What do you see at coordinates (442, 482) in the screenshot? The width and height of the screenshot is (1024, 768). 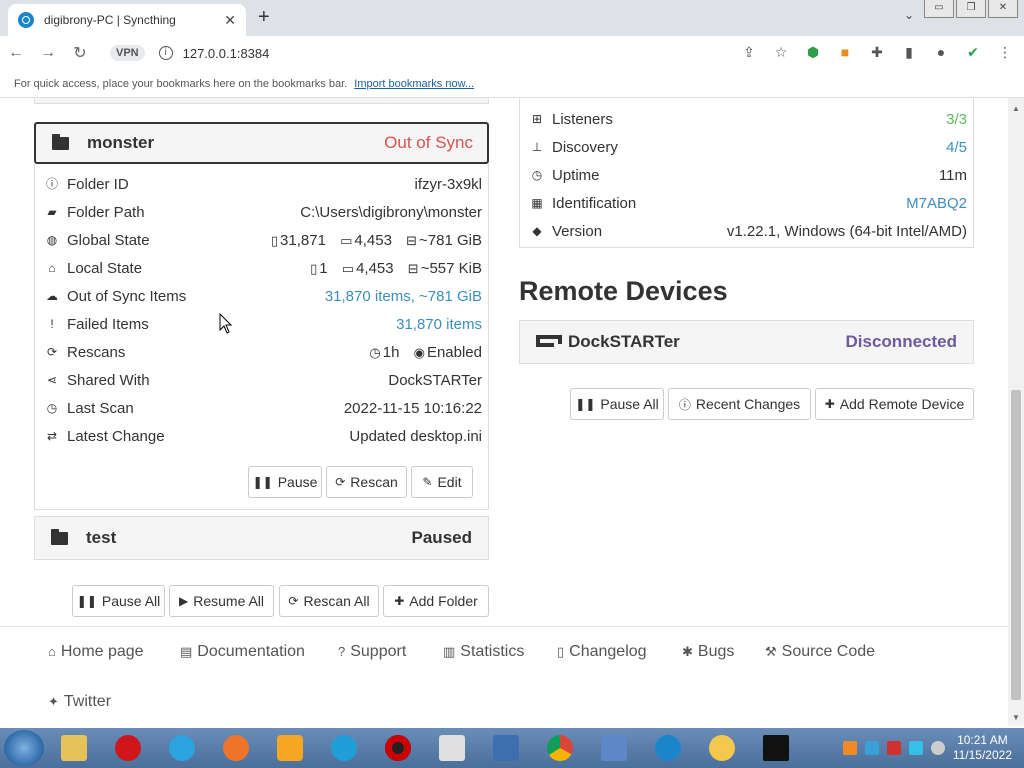 I see `edit-folder-button: ✎ Edit` at bounding box center [442, 482].